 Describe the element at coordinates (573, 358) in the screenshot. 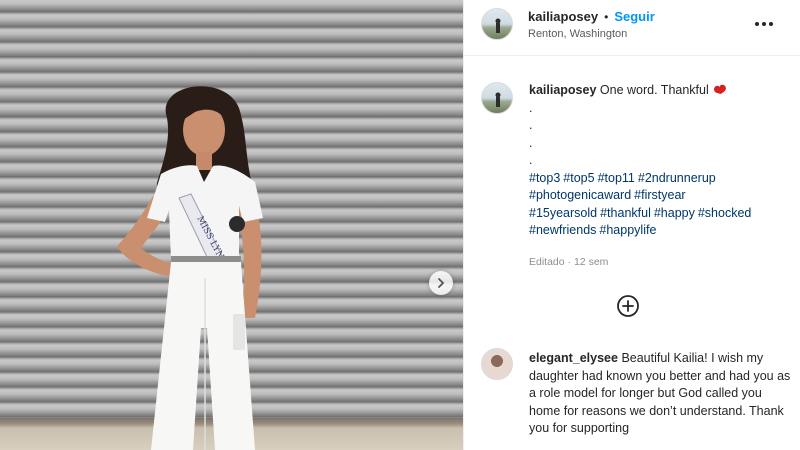

I see `commenter-username: elegant_elysee` at that location.